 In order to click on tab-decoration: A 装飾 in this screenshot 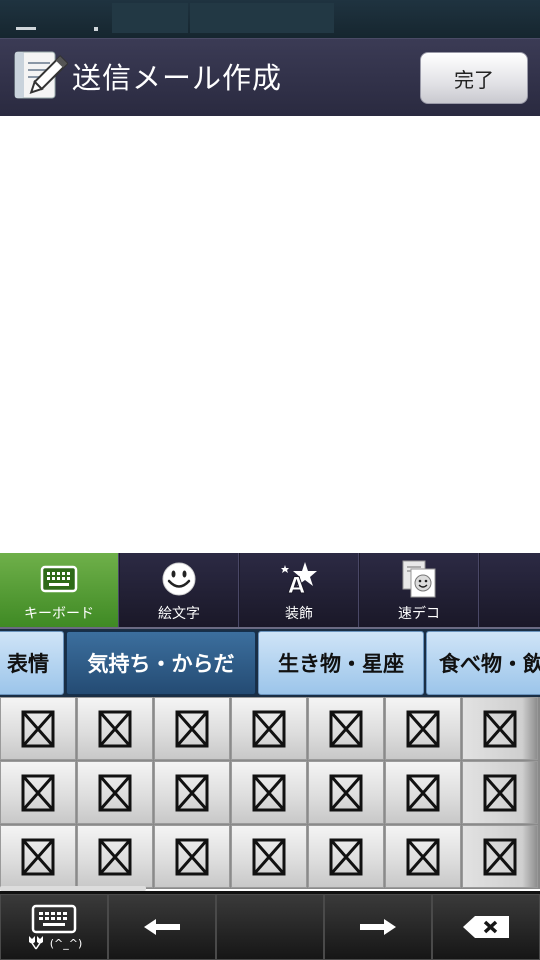, I will do `click(299, 590)`.